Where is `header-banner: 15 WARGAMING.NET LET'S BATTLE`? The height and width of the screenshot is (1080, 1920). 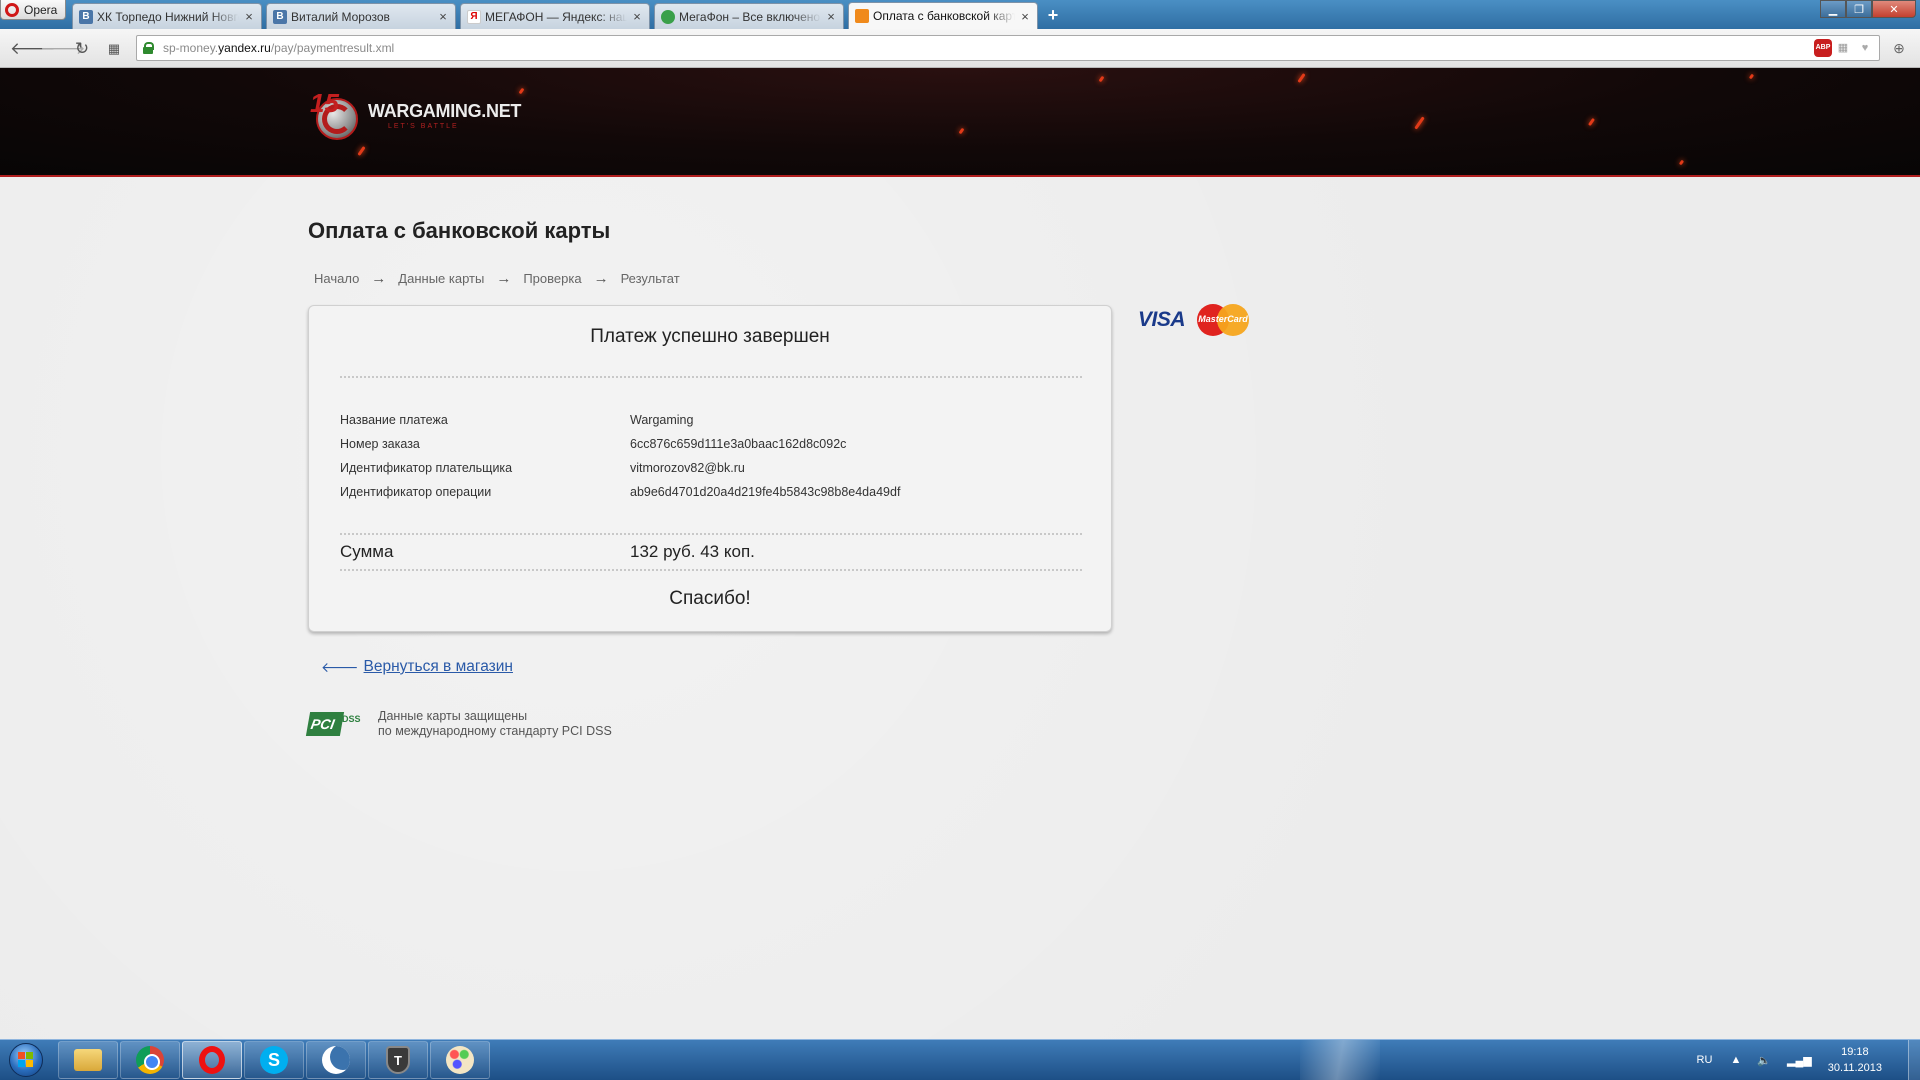
header-banner: 15 WARGAMING.NET LET'S BATTLE is located at coordinates (960, 122).